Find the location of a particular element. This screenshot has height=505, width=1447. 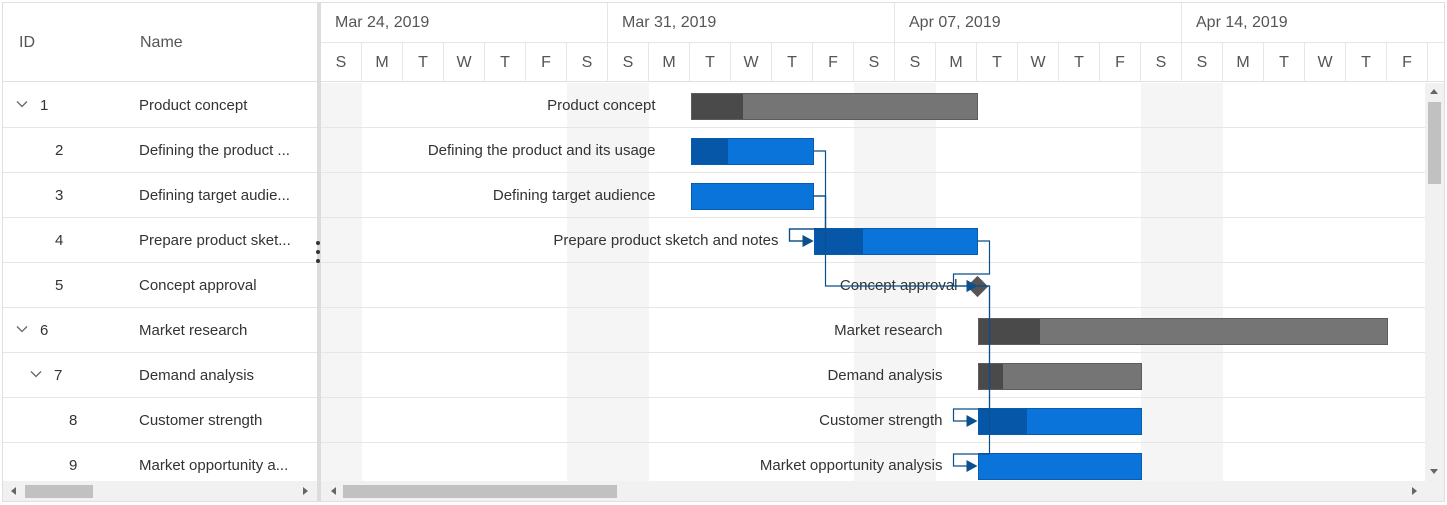

table-row: 6 Market research is located at coordinates (160, 330).